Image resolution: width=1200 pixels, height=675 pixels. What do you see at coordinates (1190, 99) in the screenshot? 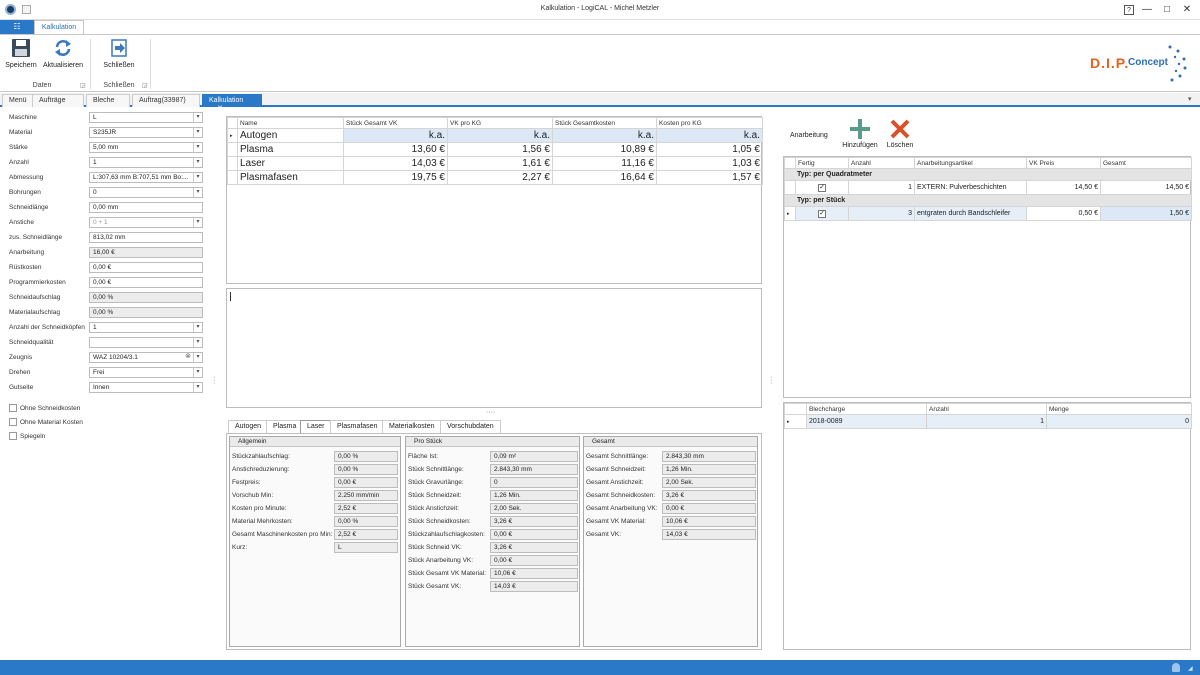
I see `tab-overflow-chevron-icon: ▾` at bounding box center [1190, 99].